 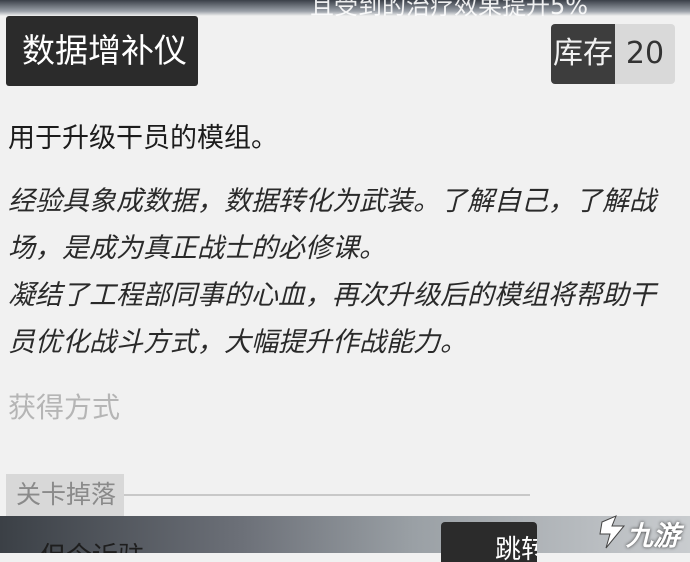 What do you see at coordinates (645, 53) in the screenshot?
I see `stock-count: 20` at bounding box center [645, 53].